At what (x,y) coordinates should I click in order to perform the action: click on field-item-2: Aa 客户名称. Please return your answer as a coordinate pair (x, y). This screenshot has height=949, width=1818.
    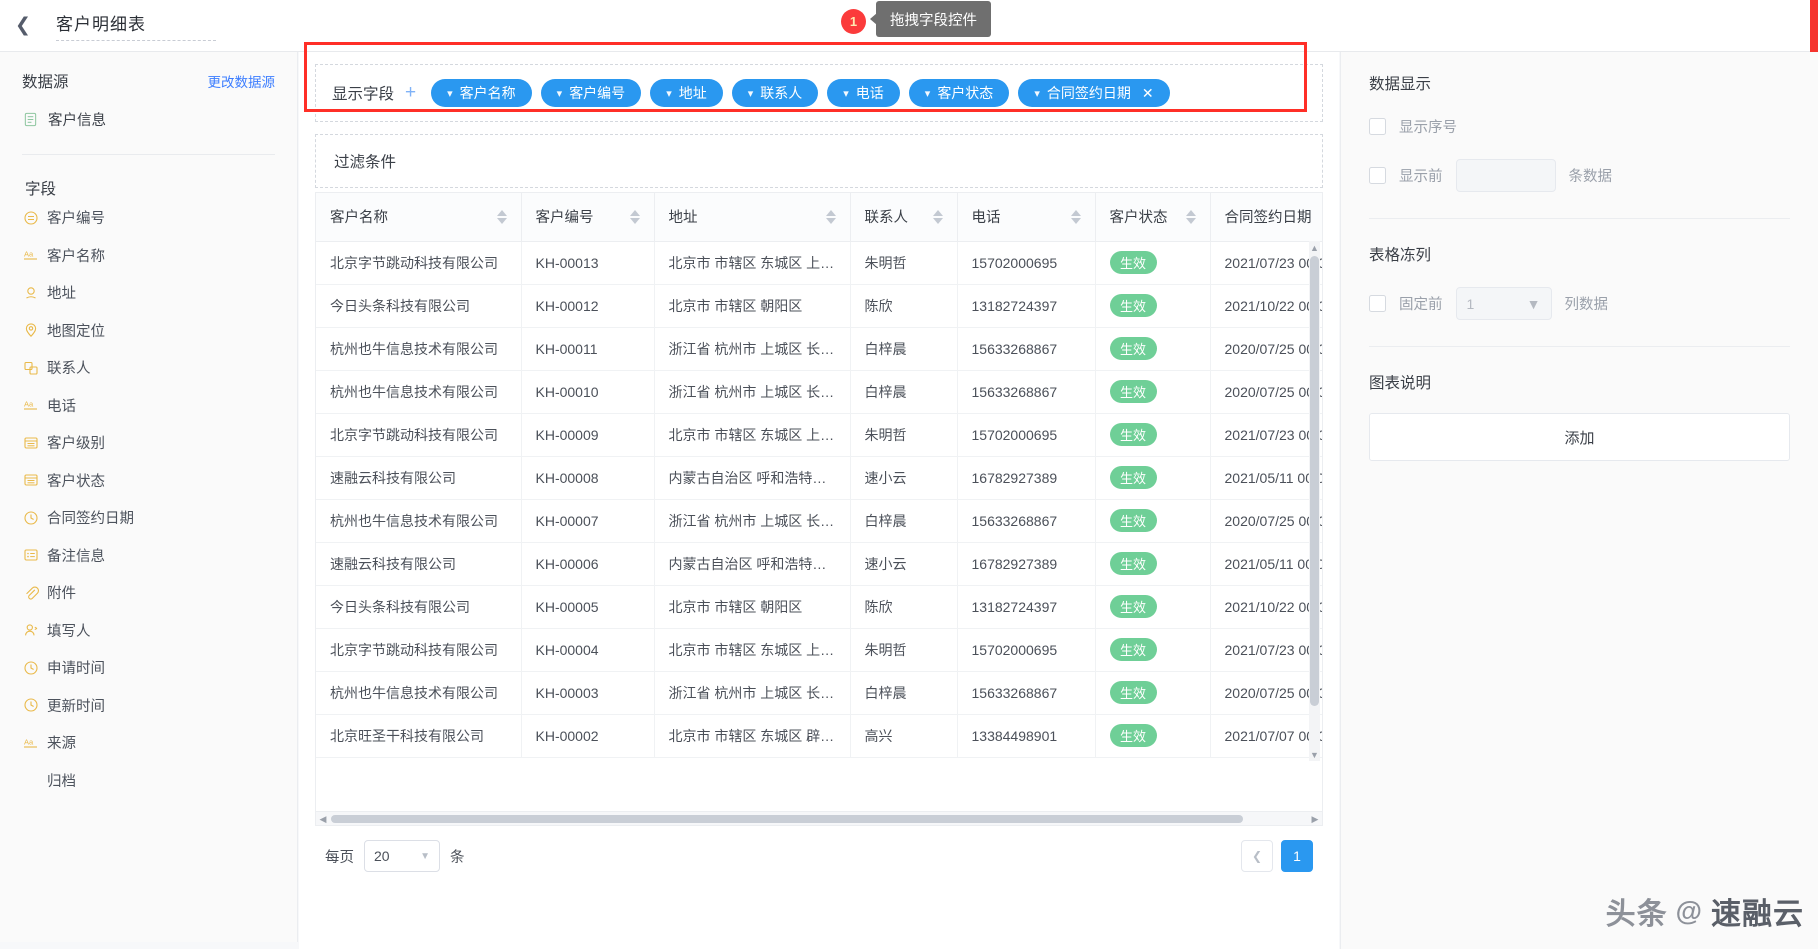
    Looking at the image, I should click on (148, 256).